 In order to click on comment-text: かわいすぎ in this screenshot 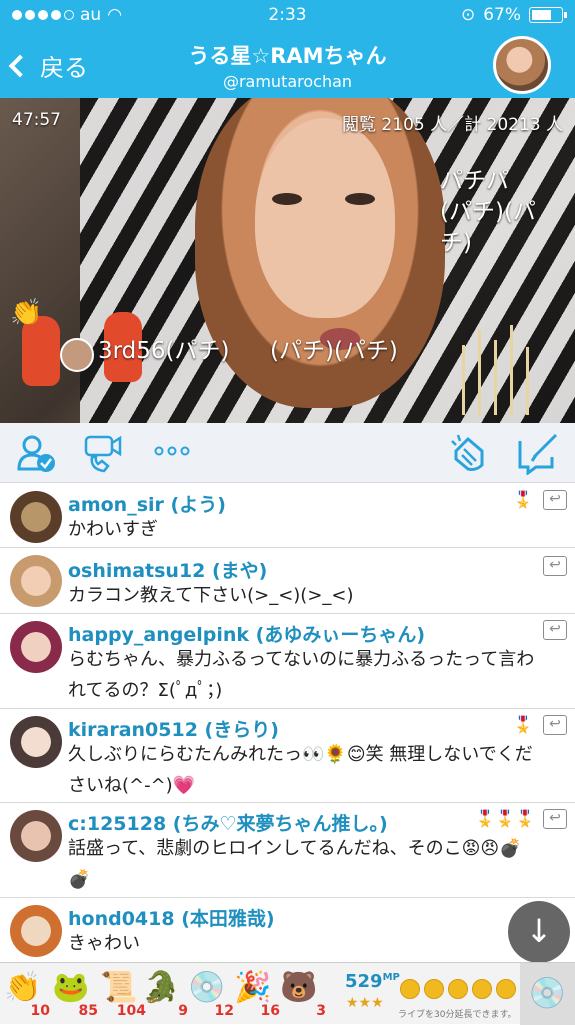, I will do `click(113, 529)`.